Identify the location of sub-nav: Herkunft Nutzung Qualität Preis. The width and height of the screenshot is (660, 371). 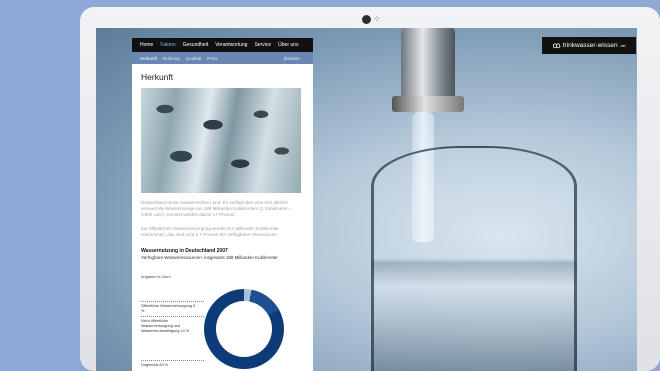
(201, 58).